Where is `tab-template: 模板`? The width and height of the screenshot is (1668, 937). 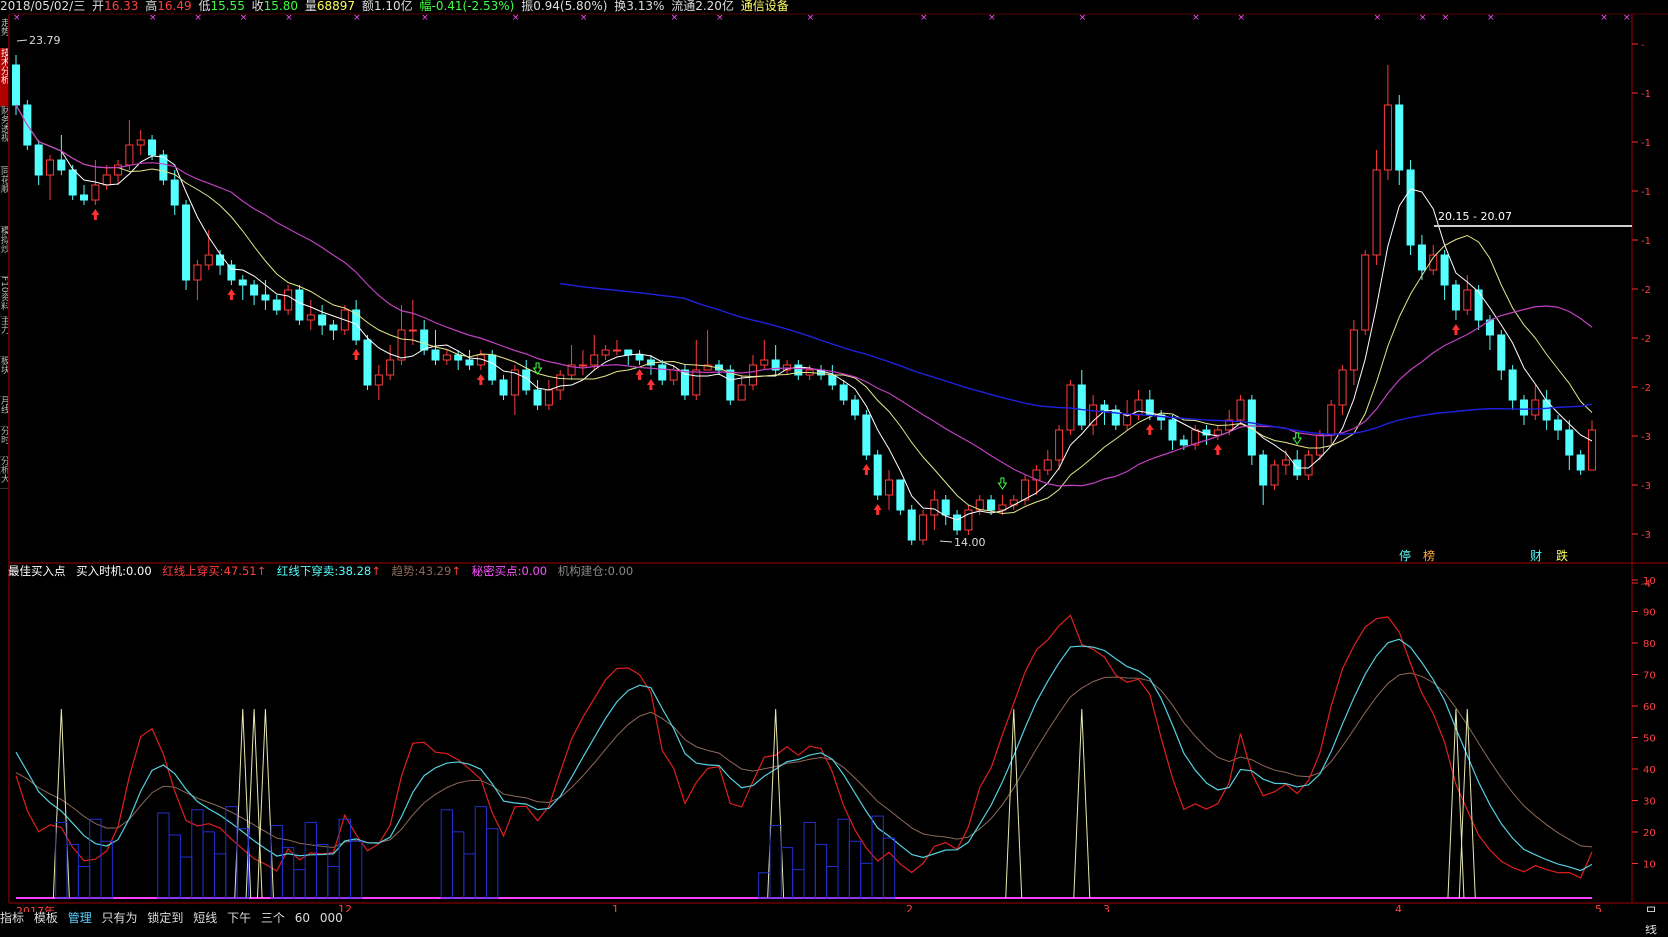
tab-template: 模板 is located at coordinates (46, 918).